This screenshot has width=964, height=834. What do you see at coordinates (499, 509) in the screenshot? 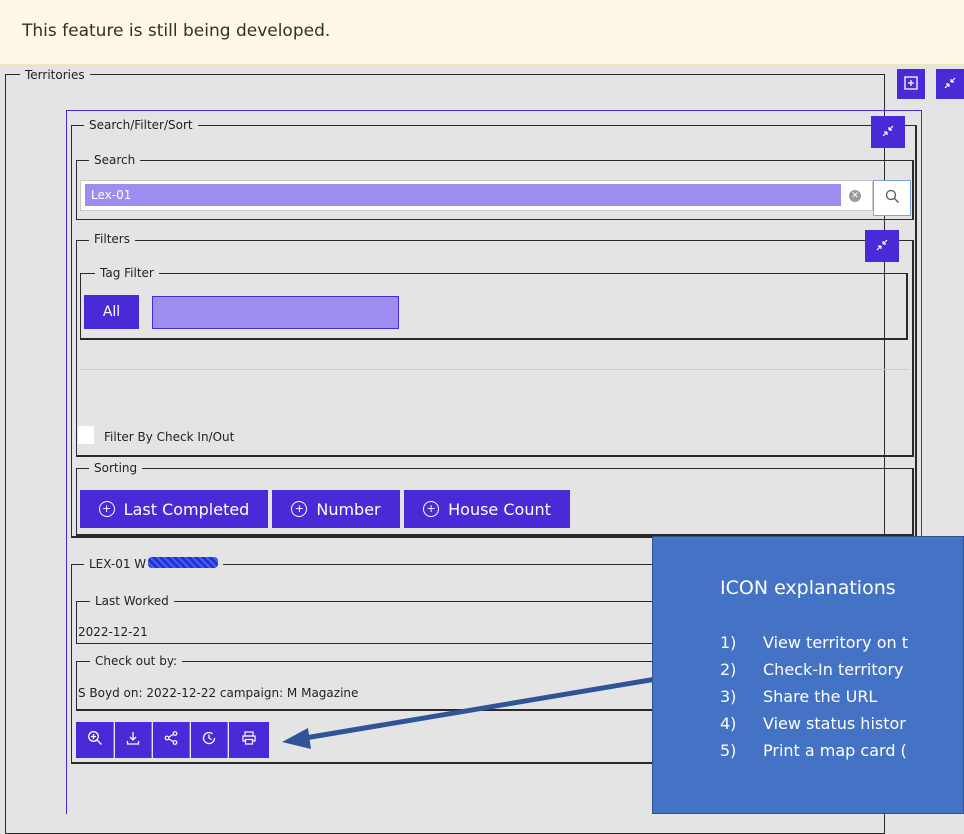
I see `sort-button-label: House Count` at bounding box center [499, 509].